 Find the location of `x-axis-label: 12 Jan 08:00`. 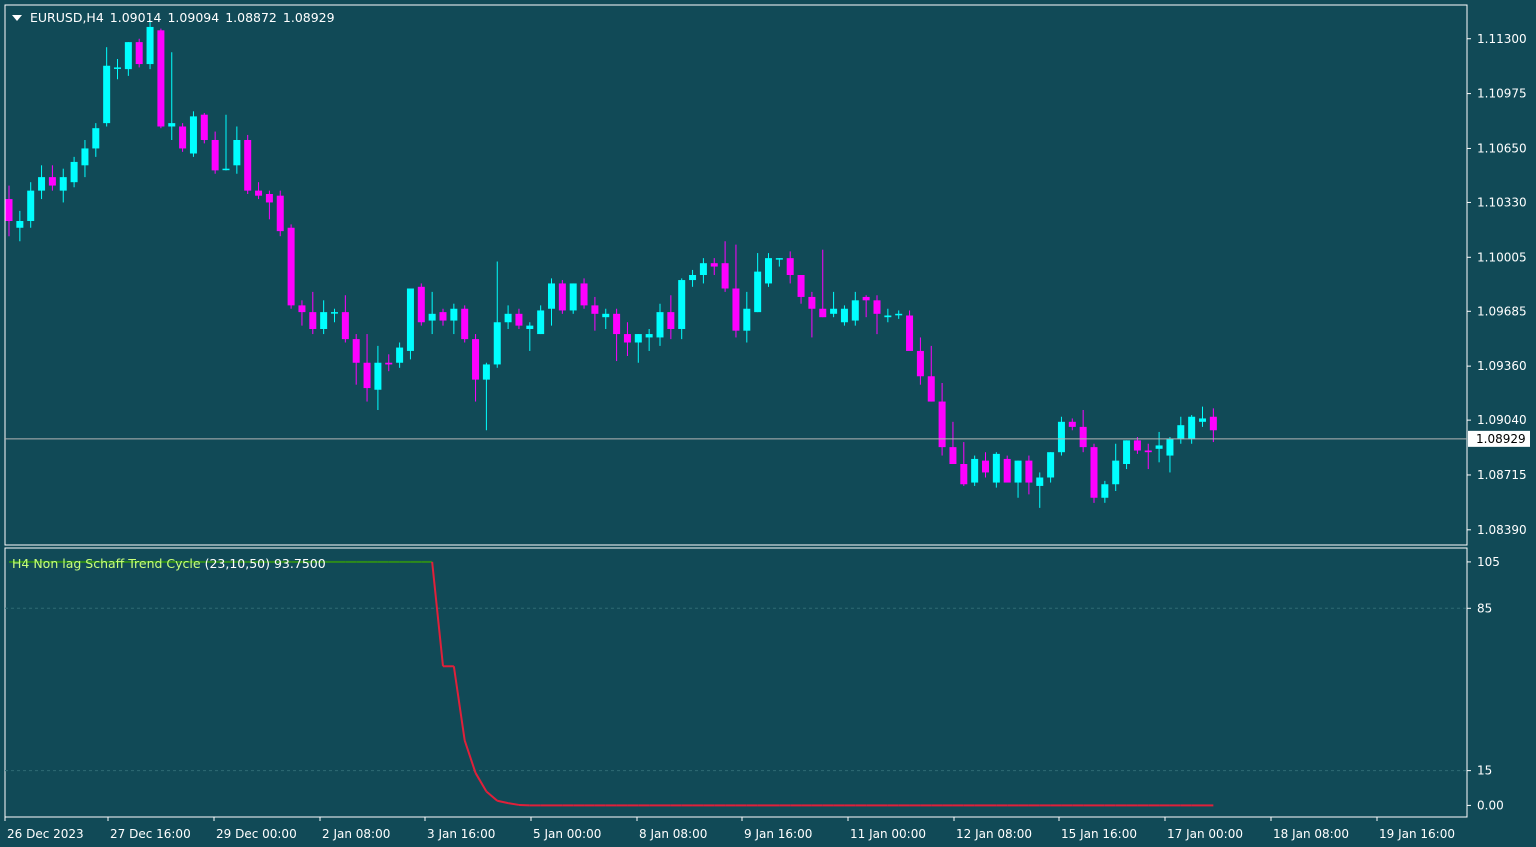

x-axis-label: 12 Jan 08:00 is located at coordinates (994, 834).